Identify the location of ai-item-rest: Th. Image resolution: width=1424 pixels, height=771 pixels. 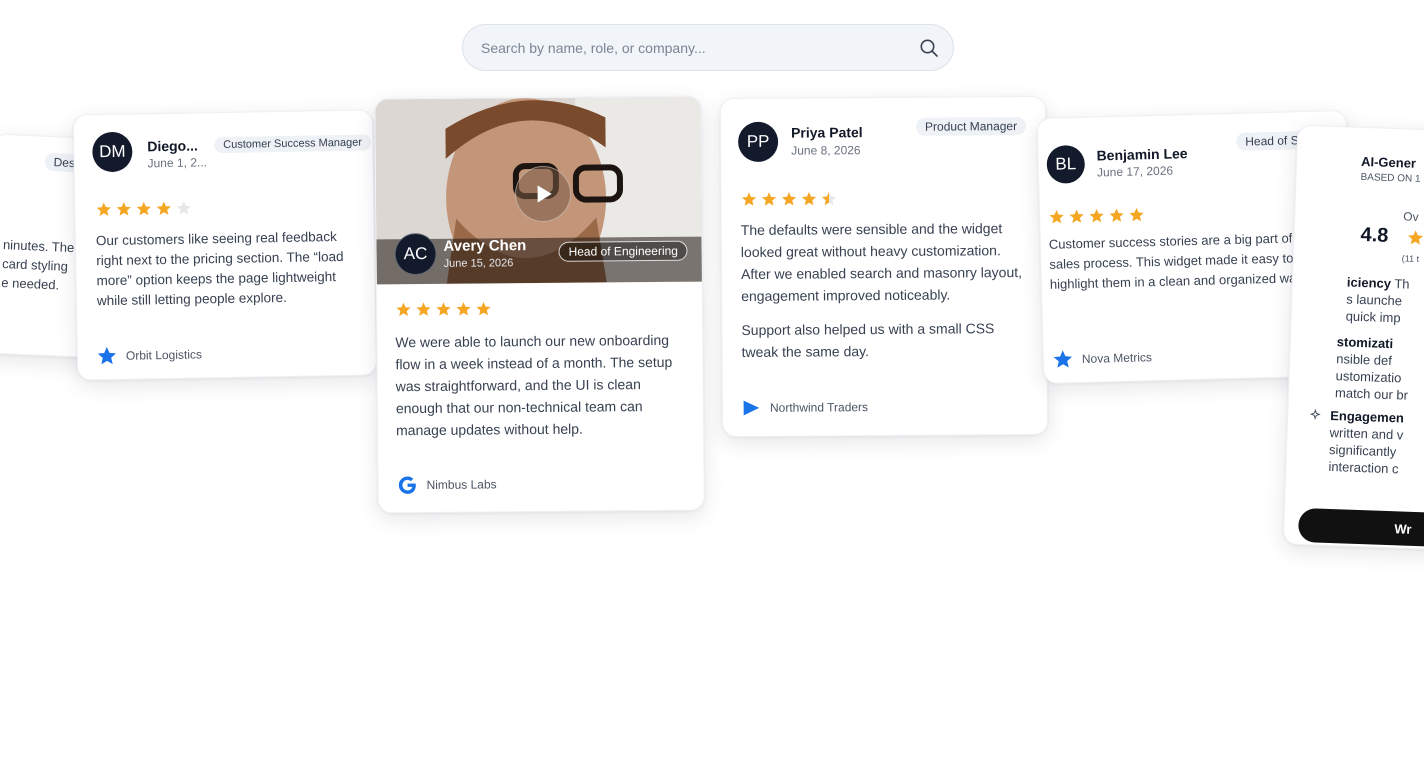
(1400, 284).